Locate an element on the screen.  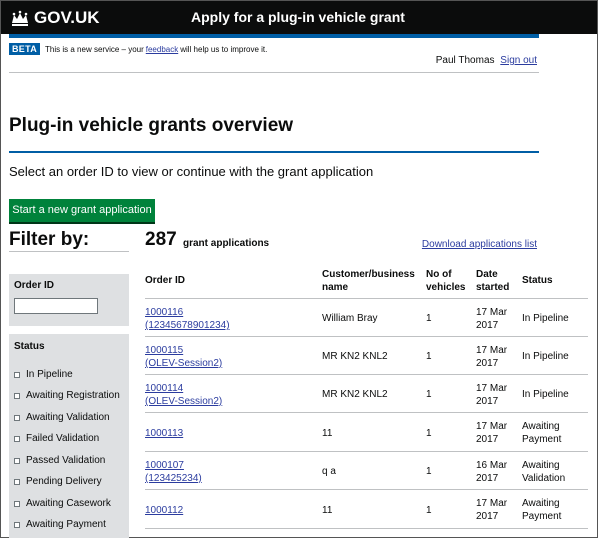
column-header-status: Status is located at coordinates (537, 280).